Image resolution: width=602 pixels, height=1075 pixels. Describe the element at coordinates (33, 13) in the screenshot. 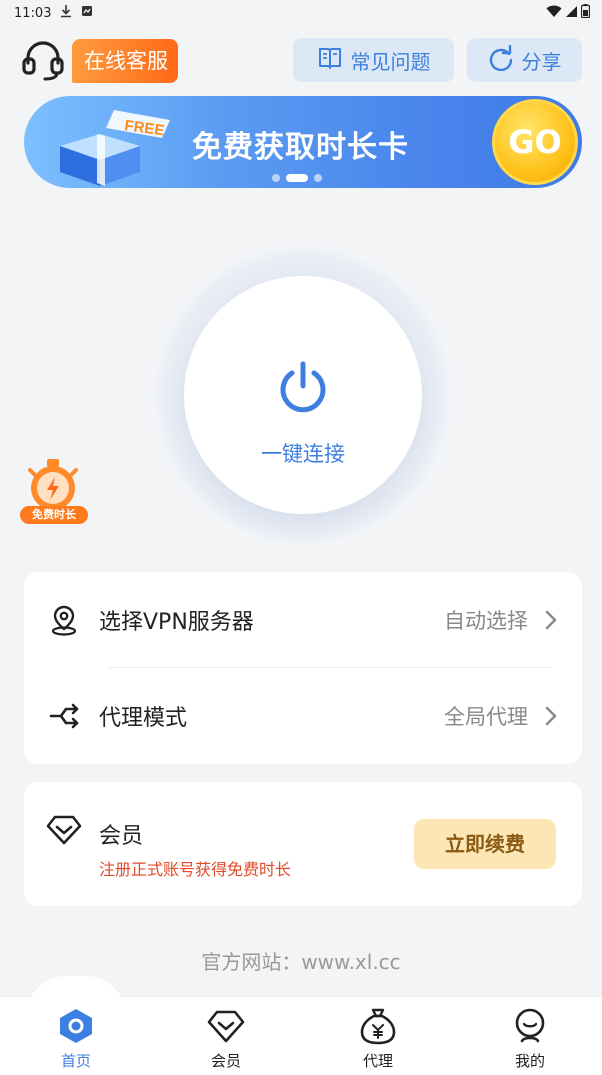

I see `status-time: 11:03` at that location.